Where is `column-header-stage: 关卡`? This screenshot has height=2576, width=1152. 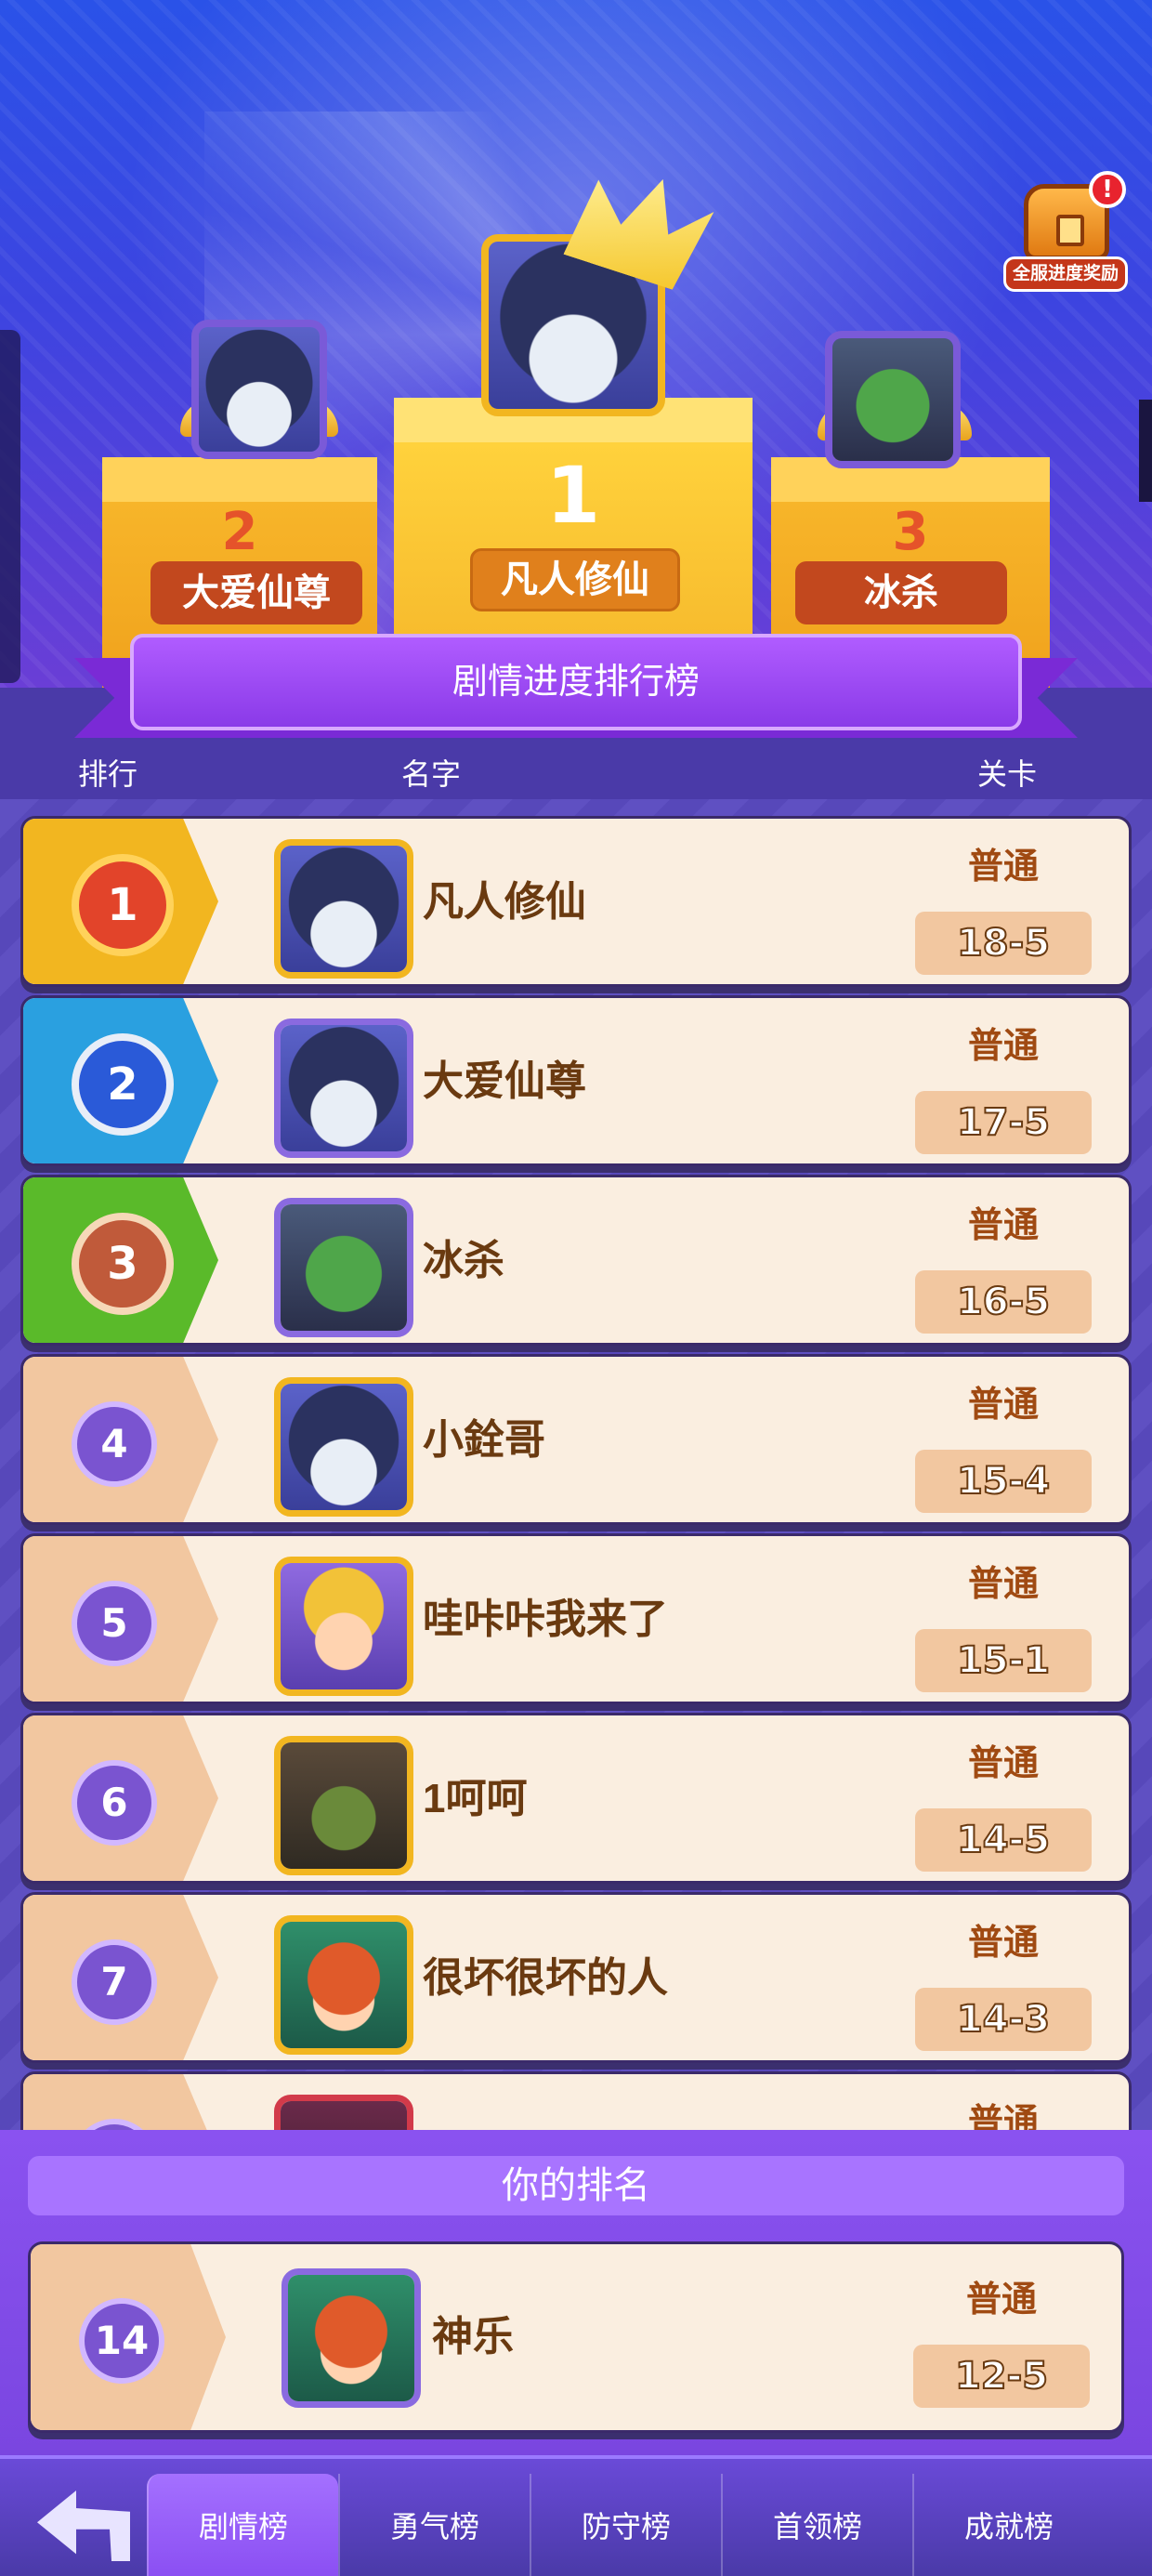
column-header-stage: 关卡 is located at coordinates (1007, 774).